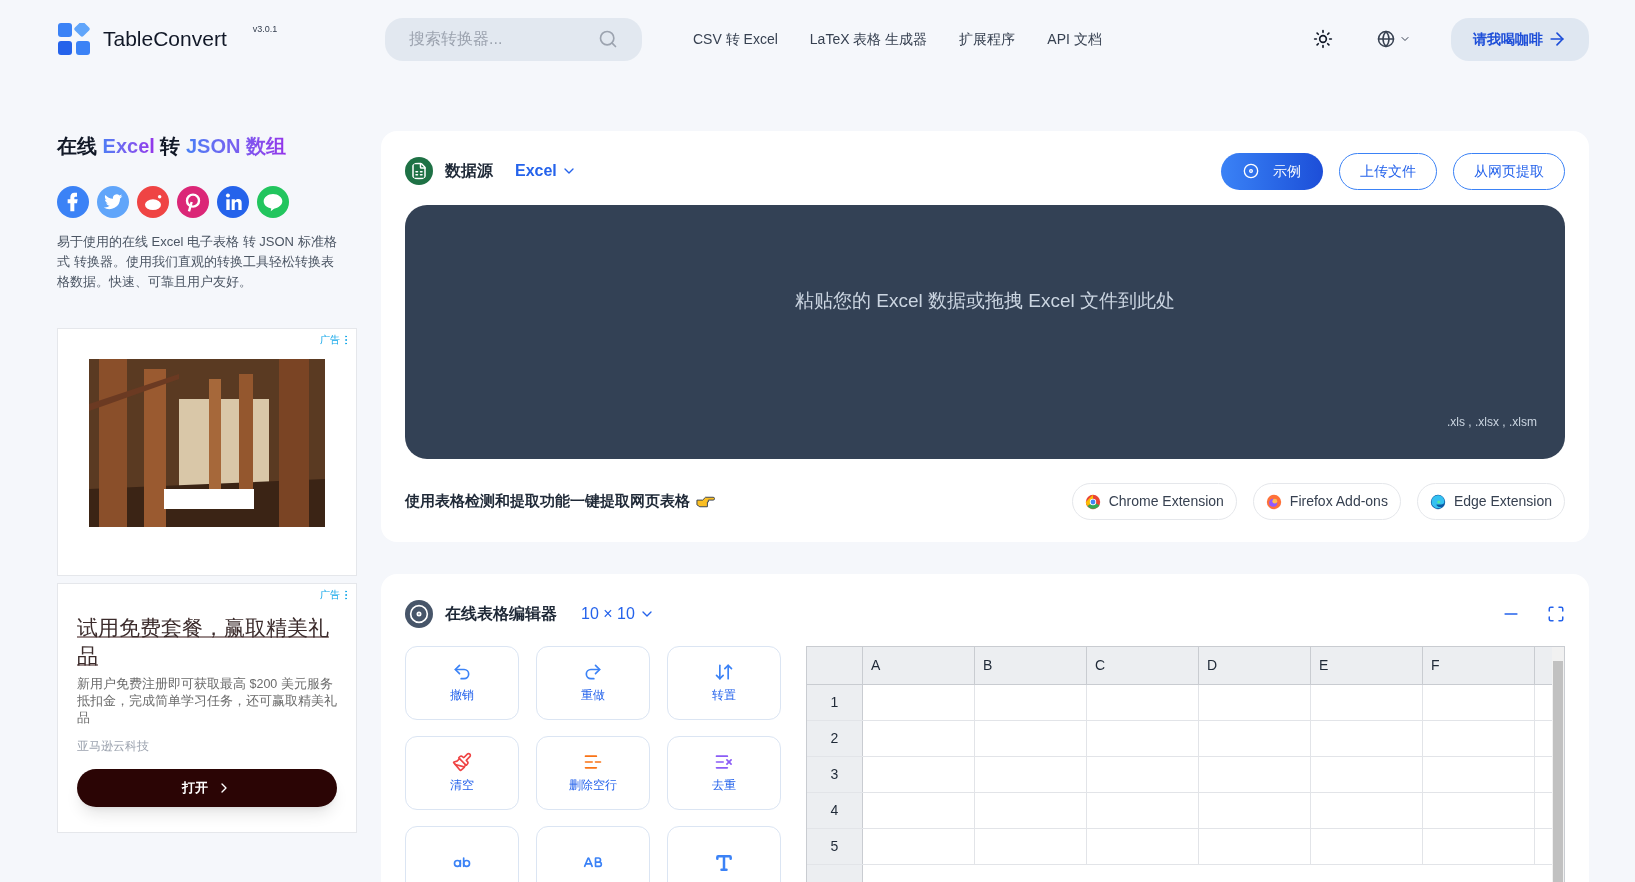  Describe the element at coordinates (608, 39) in the screenshot. I see `search-icon` at that location.